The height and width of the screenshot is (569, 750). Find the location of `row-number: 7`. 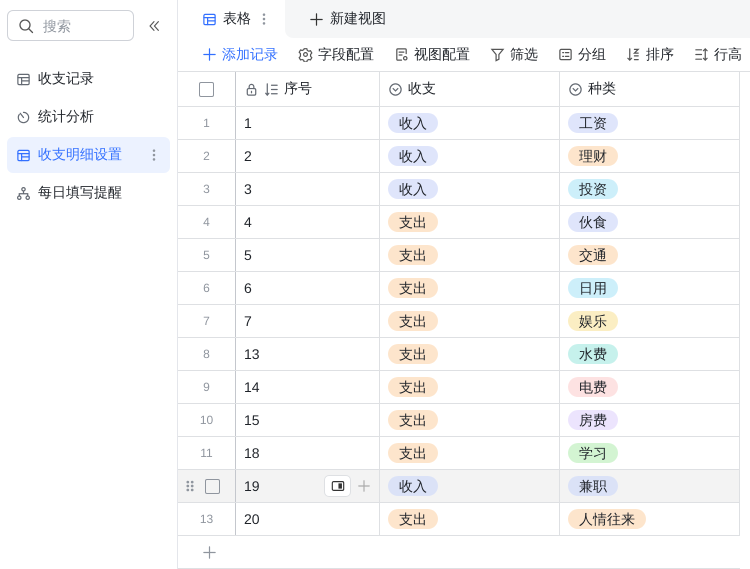

row-number: 7 is located at coordinates (206, 321).